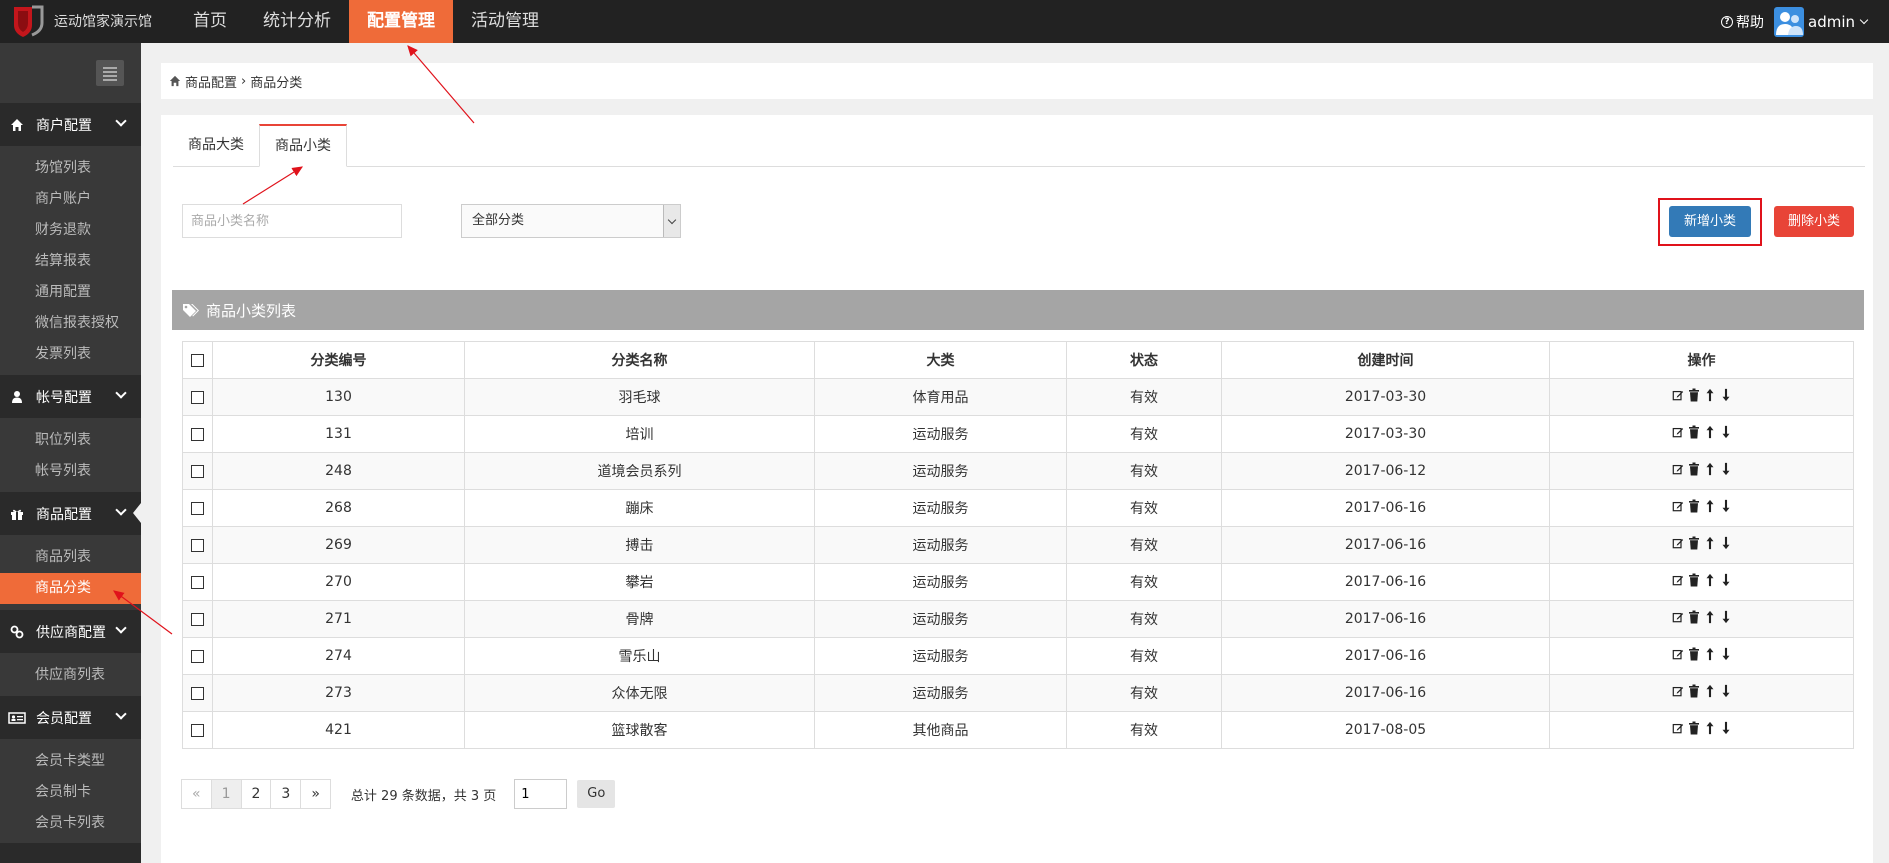  Describe the element at coordinates (70, 557) in the screenshot. I see `sidebar-item-product-list: 商品列表` at that location.